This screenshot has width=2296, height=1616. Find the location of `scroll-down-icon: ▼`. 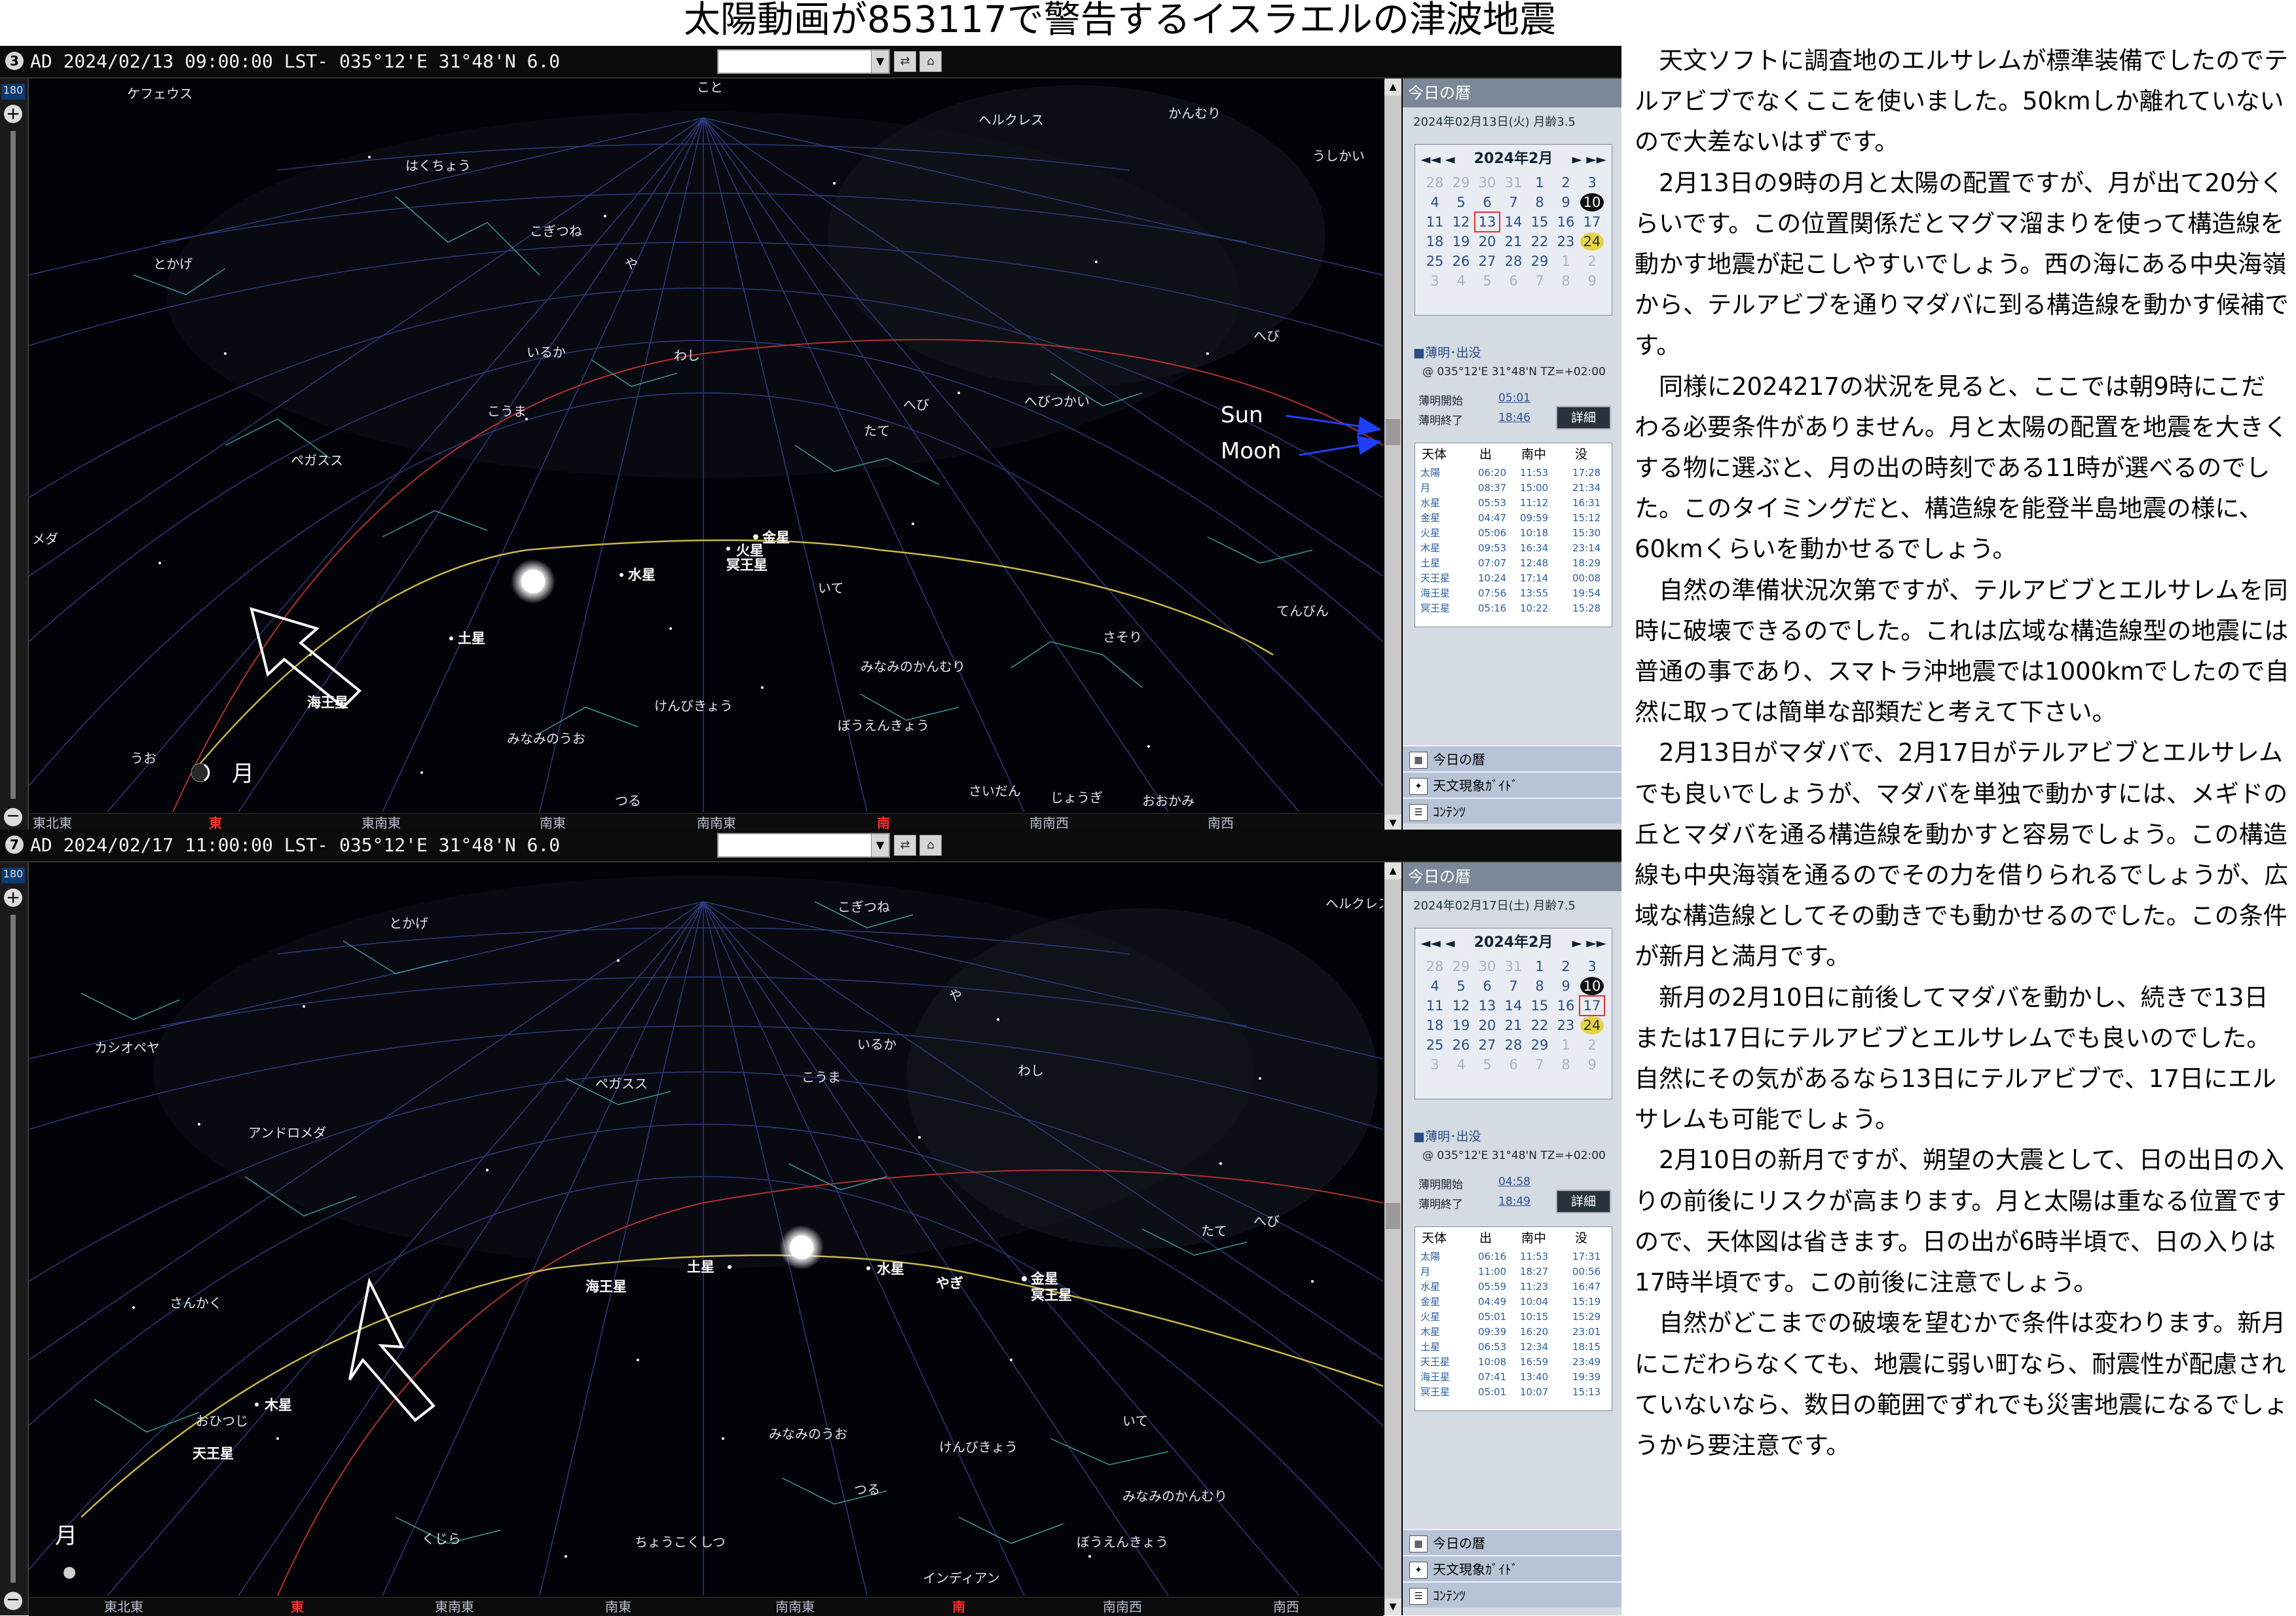

scroll-down-icon: ▼ is located at coordinates (1393, 1606).